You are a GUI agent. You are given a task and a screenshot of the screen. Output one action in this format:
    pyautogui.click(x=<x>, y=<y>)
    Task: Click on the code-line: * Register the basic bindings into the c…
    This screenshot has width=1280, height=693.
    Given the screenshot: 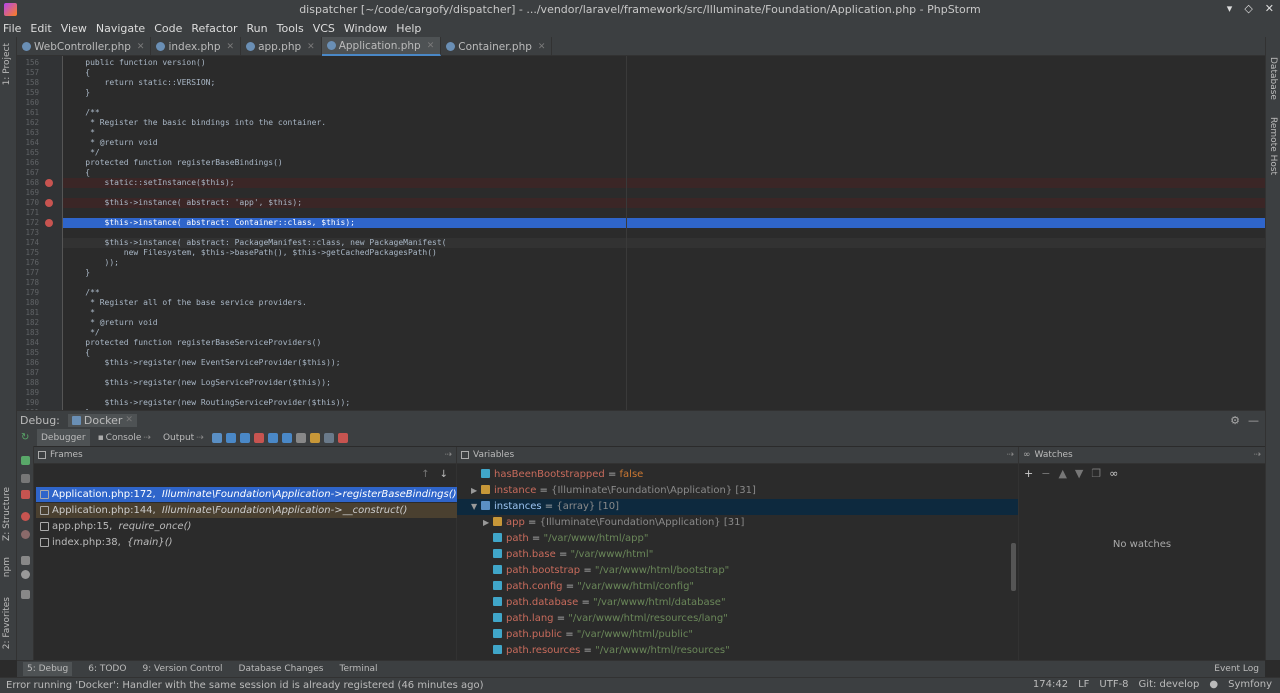 What is the action you would take?
    pyautogui.click(x=664, y=123)
    